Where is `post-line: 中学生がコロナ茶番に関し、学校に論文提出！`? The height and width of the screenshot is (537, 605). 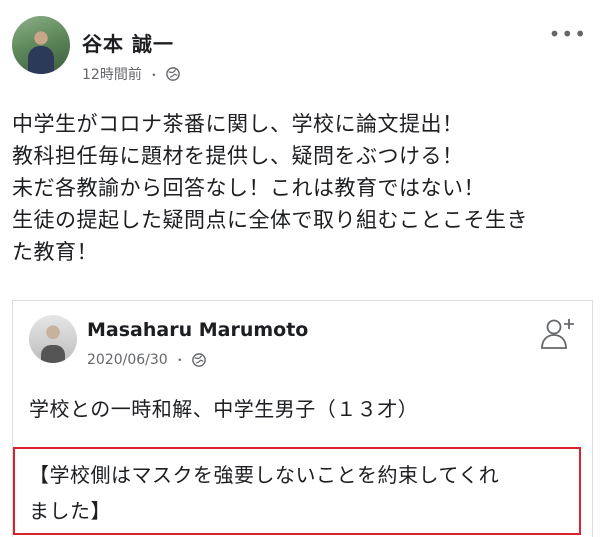 post-line: 中学生がコロナ茶番に関し、学校に論文提出！ is located at coordinates (238, 124).